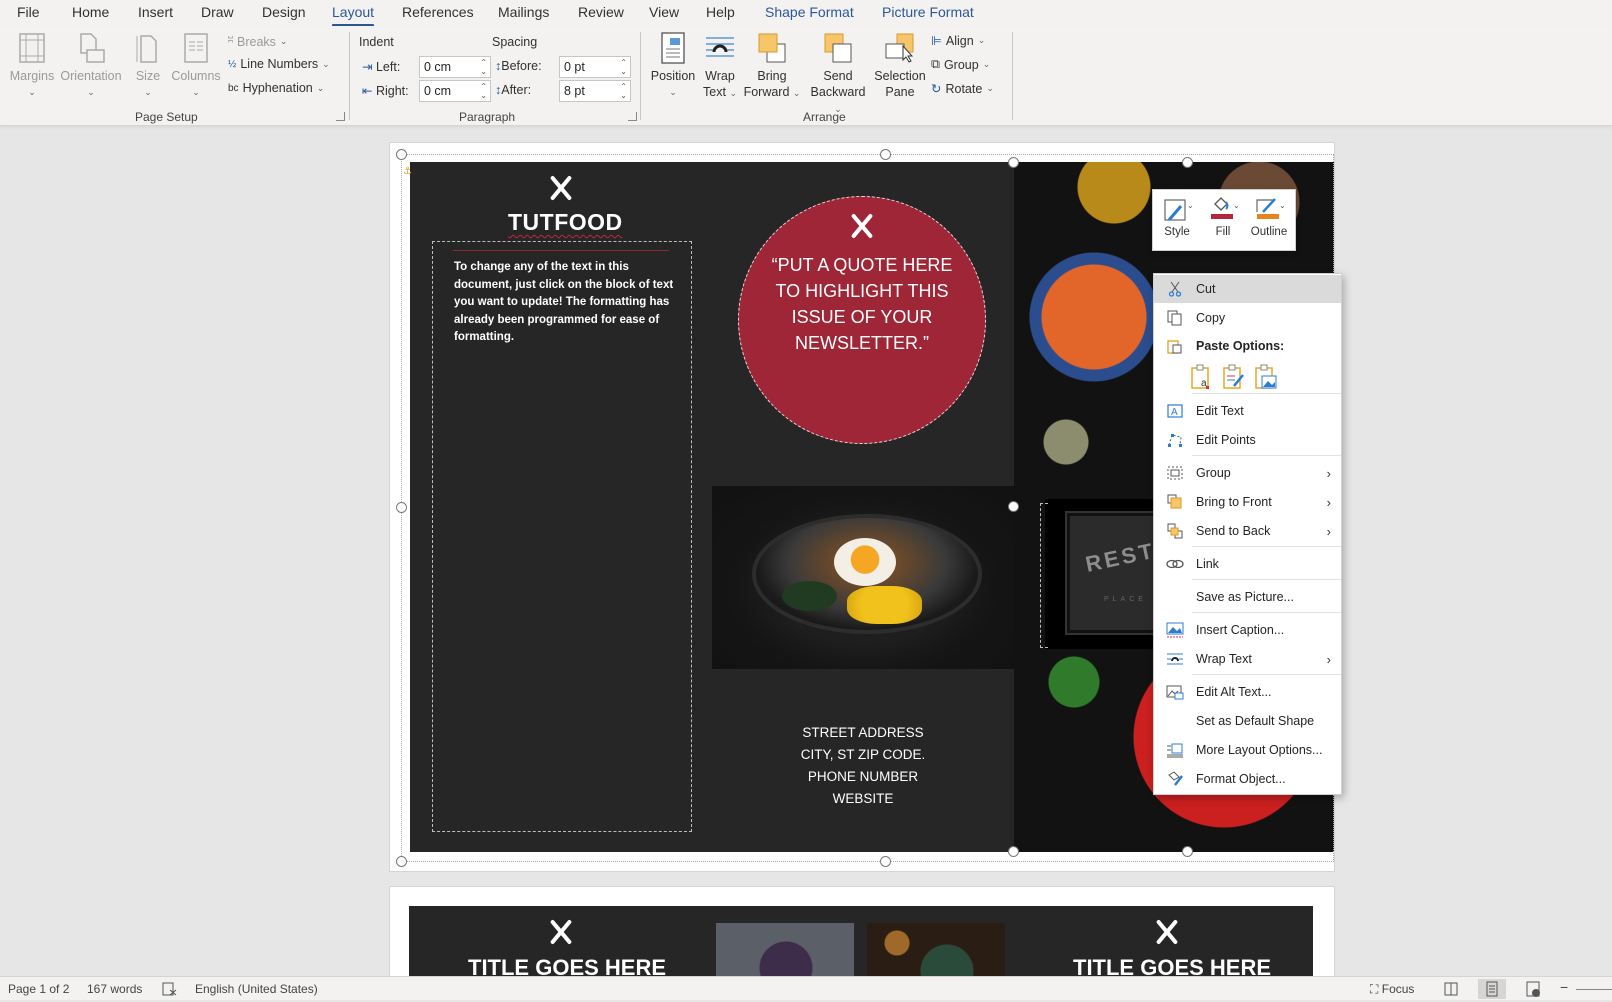 The height and width of the screenshot is (1002, 1612). Describe the element at coordinates (1492, 989) in the screenshot. I see `print-layout-button` at that location.